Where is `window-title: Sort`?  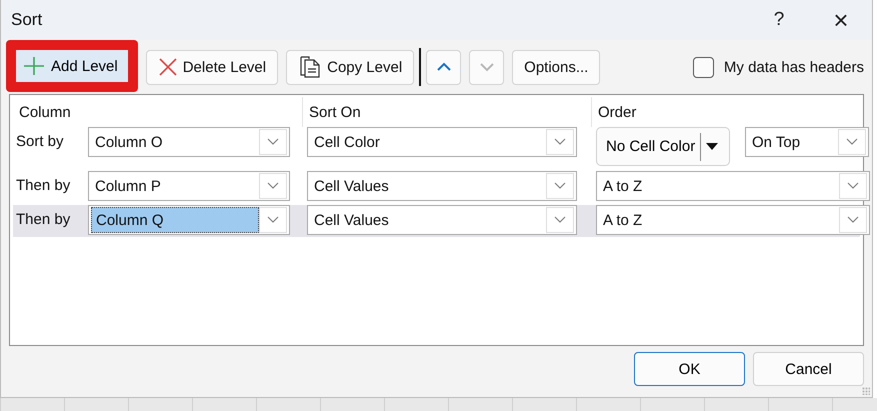
window-title: Sort is located at coordinates (26, 20).